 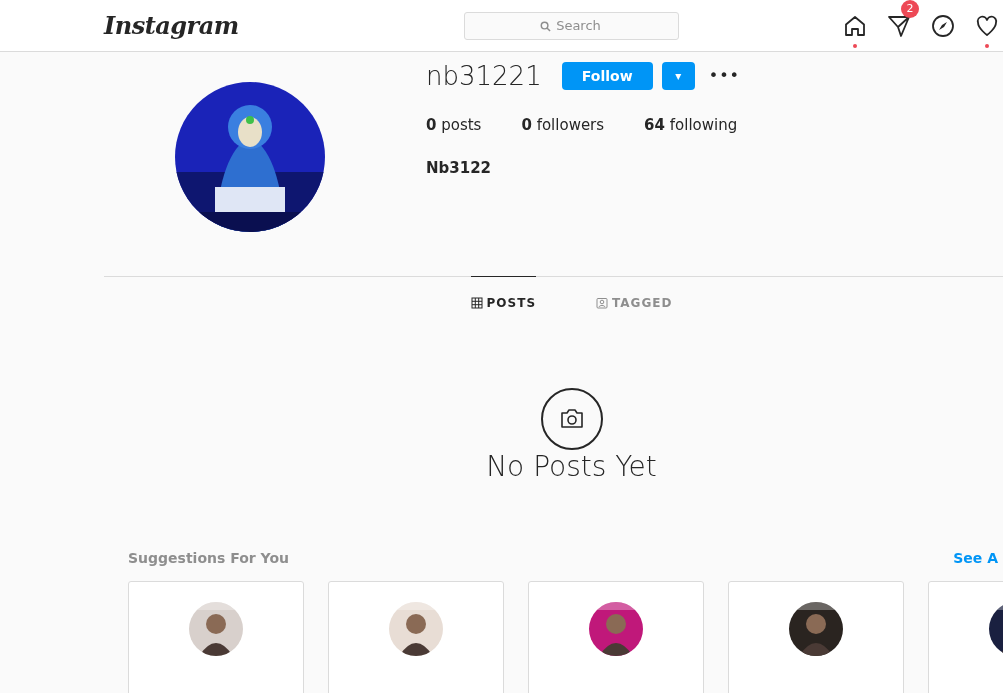 I want to click on heart-button, so click(x=987, y=25).